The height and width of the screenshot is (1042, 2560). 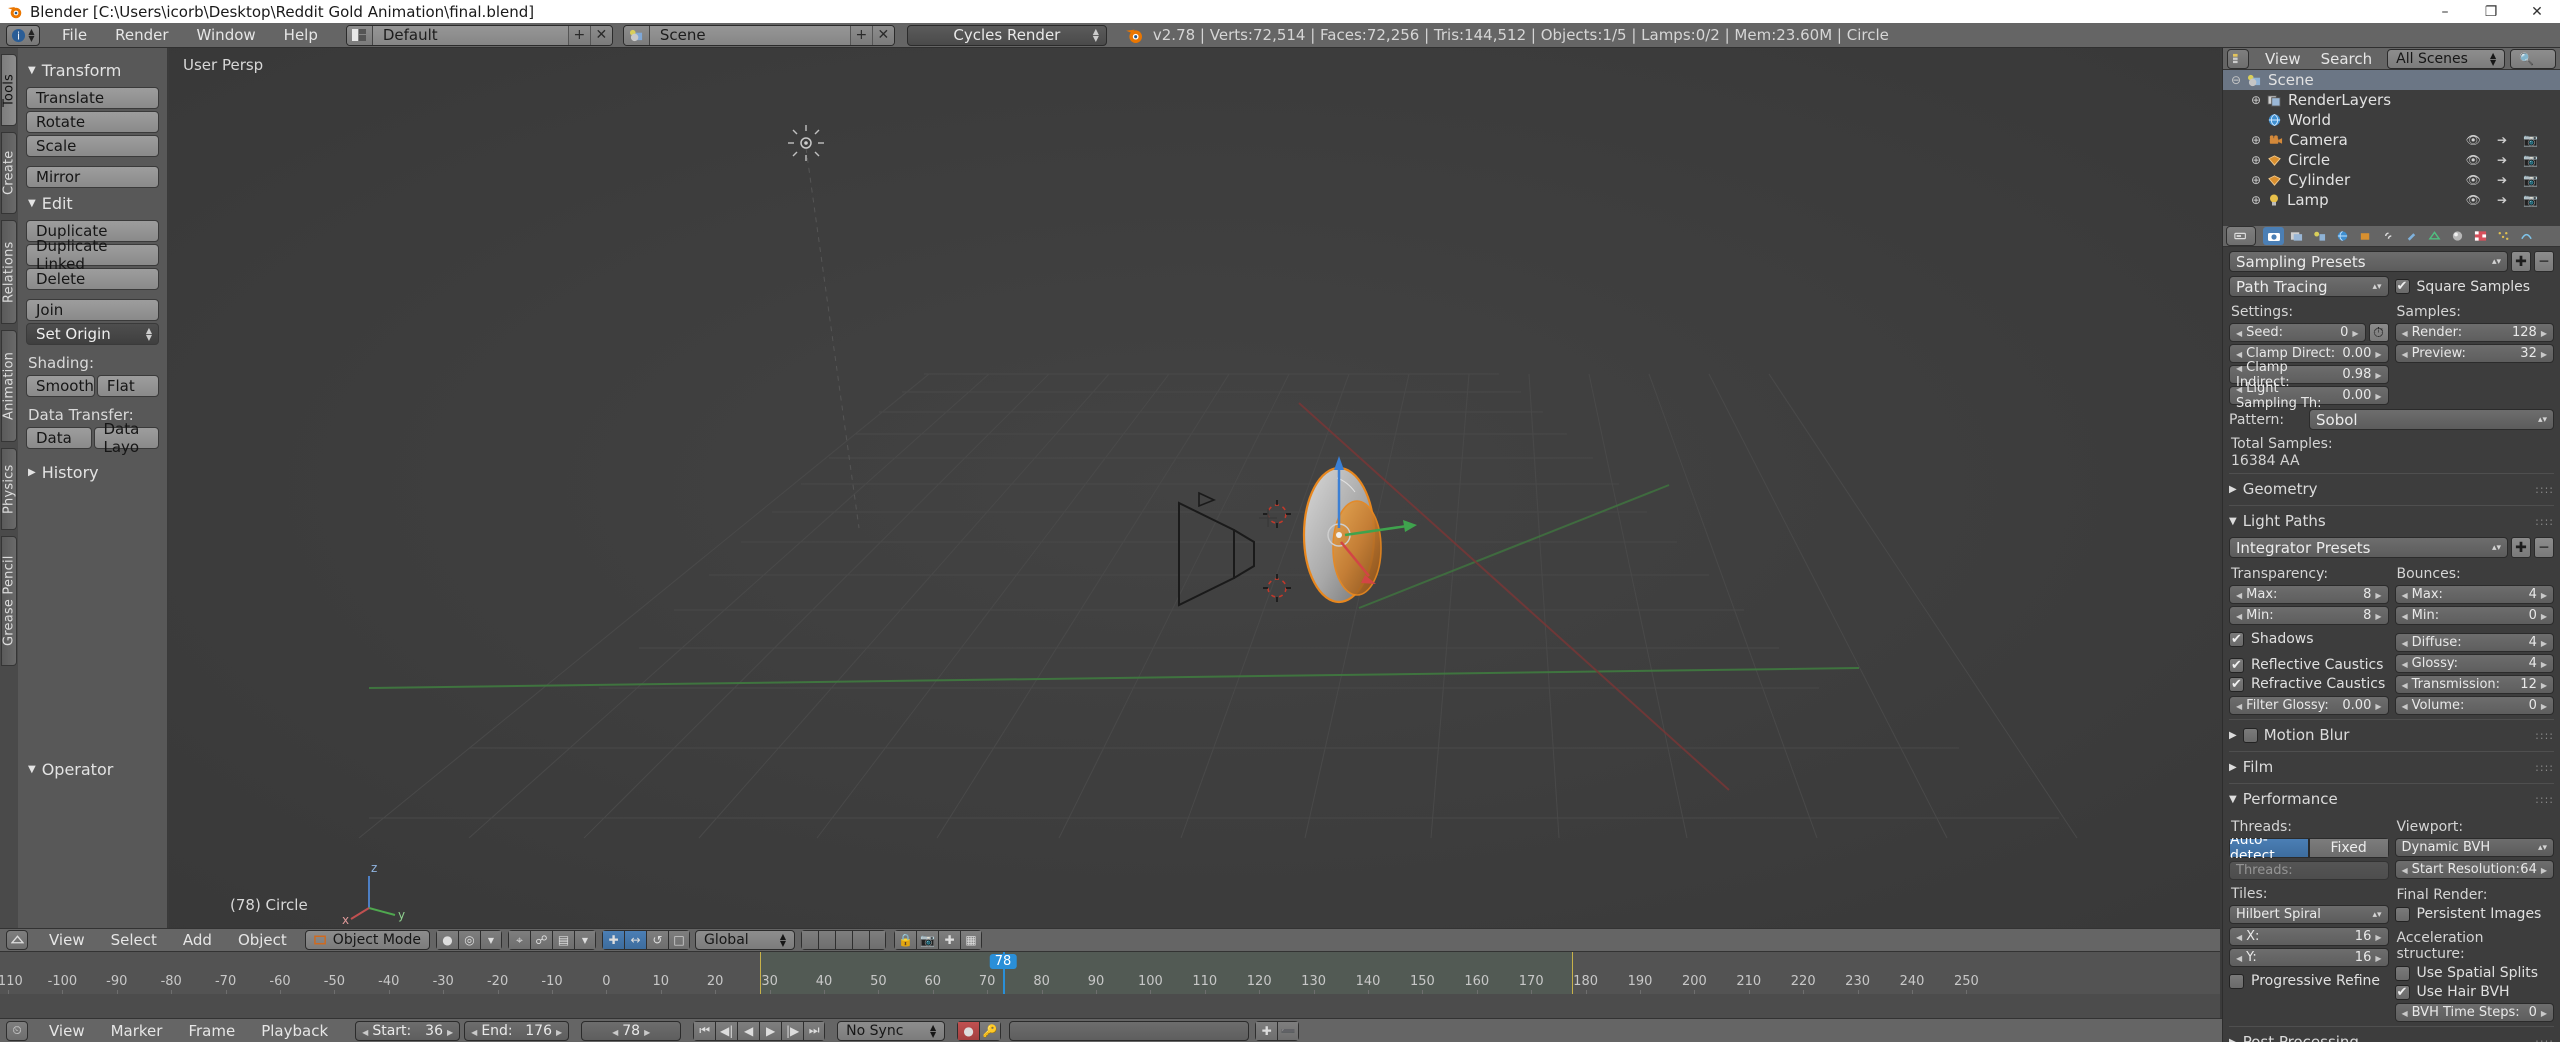 I want to click on outliner-search-input: 🔍, so click(x=2533, y=58).